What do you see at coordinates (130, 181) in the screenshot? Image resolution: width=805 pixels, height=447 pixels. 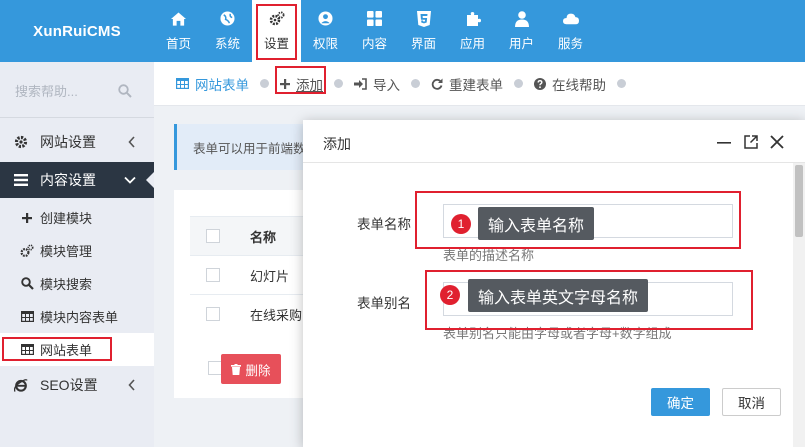 I see `chevron-down-icon` at bounding box center [130, 181].